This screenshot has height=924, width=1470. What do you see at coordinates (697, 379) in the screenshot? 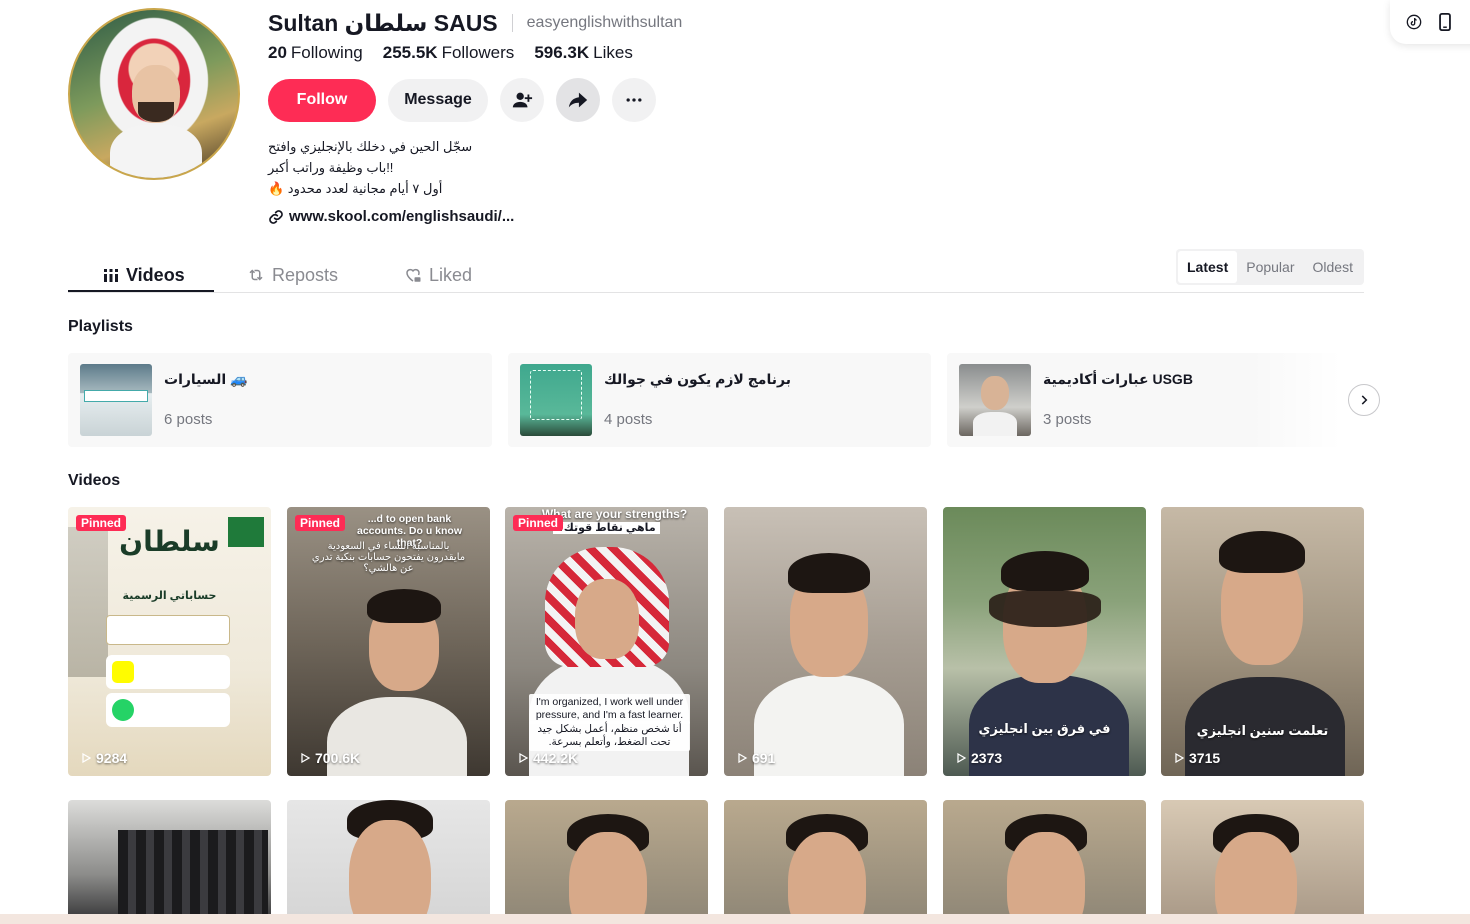
I see `playlist-title: برنامج لازم يكون في جوالك` at bounding box center [697, 379].